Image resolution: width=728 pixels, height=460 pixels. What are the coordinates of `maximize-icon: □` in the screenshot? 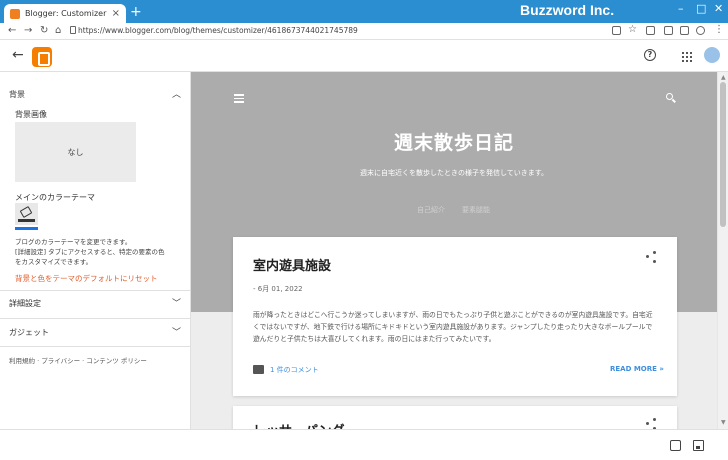 It's located at (701, 8).